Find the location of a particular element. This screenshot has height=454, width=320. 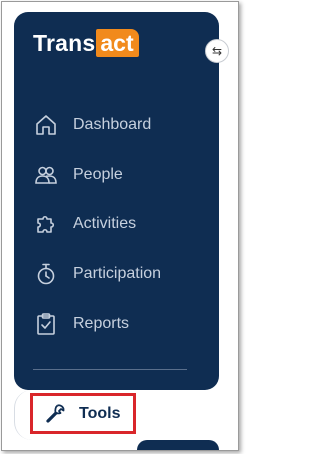

nav-item-label: Participation is located at coordinates (117, 273).